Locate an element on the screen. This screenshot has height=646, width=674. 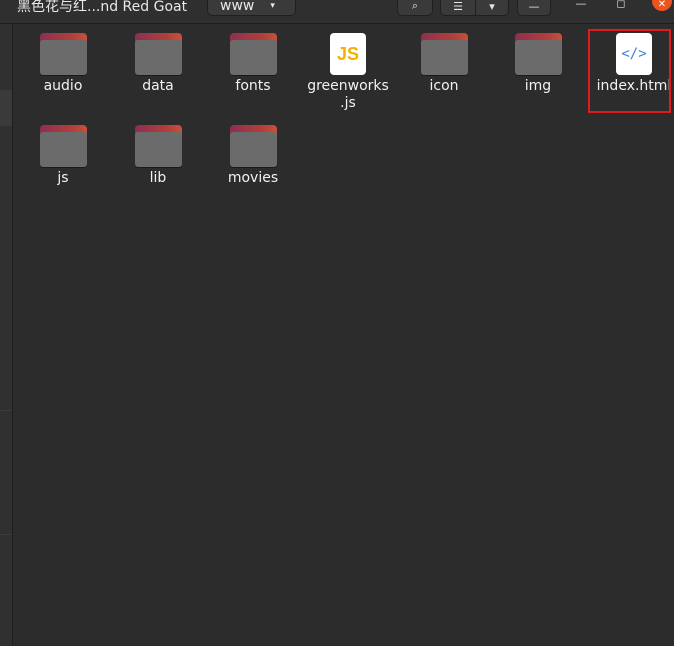
minimize-icon: — is located at coordinates (581, 5).